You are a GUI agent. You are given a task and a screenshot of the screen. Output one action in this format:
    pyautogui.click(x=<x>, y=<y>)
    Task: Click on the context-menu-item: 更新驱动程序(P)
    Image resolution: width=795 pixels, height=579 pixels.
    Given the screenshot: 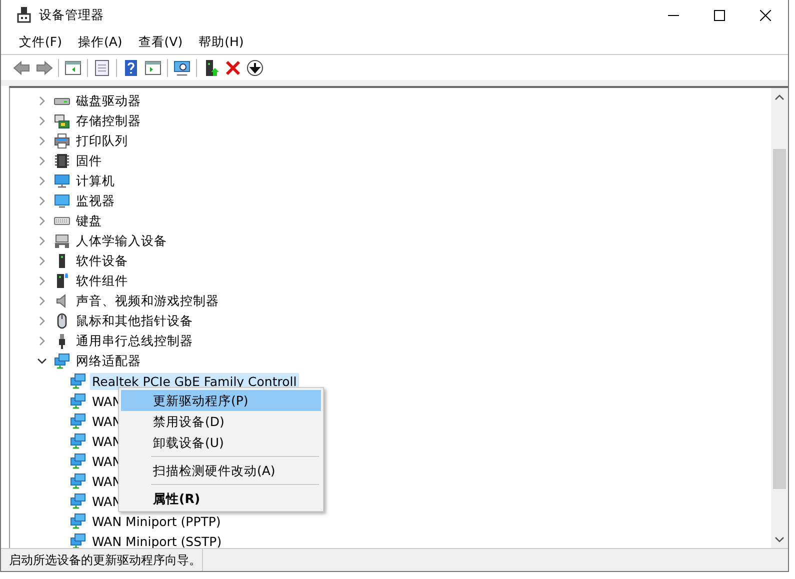 What is the action you would take?
    pyautogui.click(x=221, y=400)
    